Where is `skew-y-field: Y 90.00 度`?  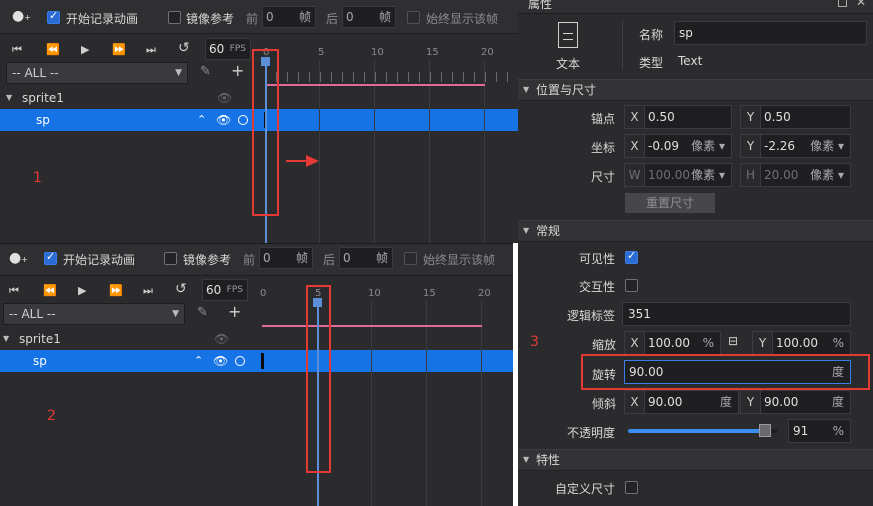
skew-y-field: Y 90.00 度 is located at coordinates (795, 402).